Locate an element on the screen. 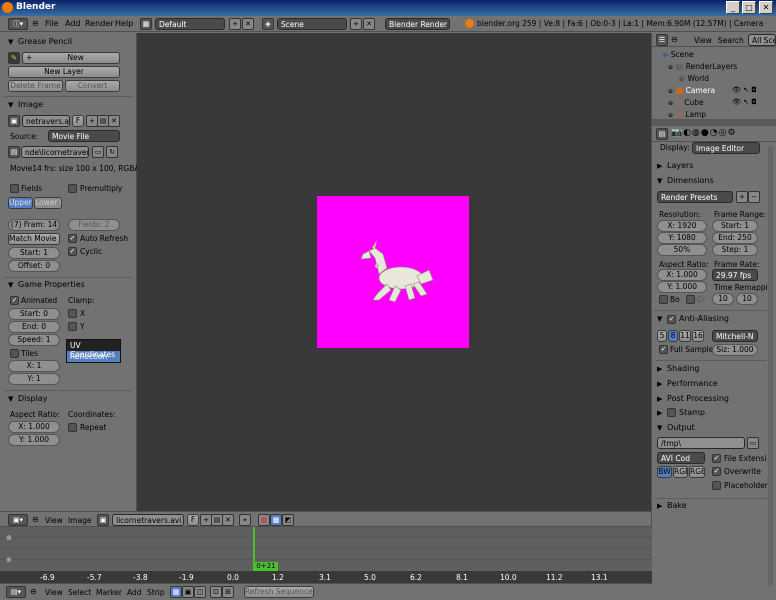  clamp-x-checkbox is located at coordinates (72, 313).